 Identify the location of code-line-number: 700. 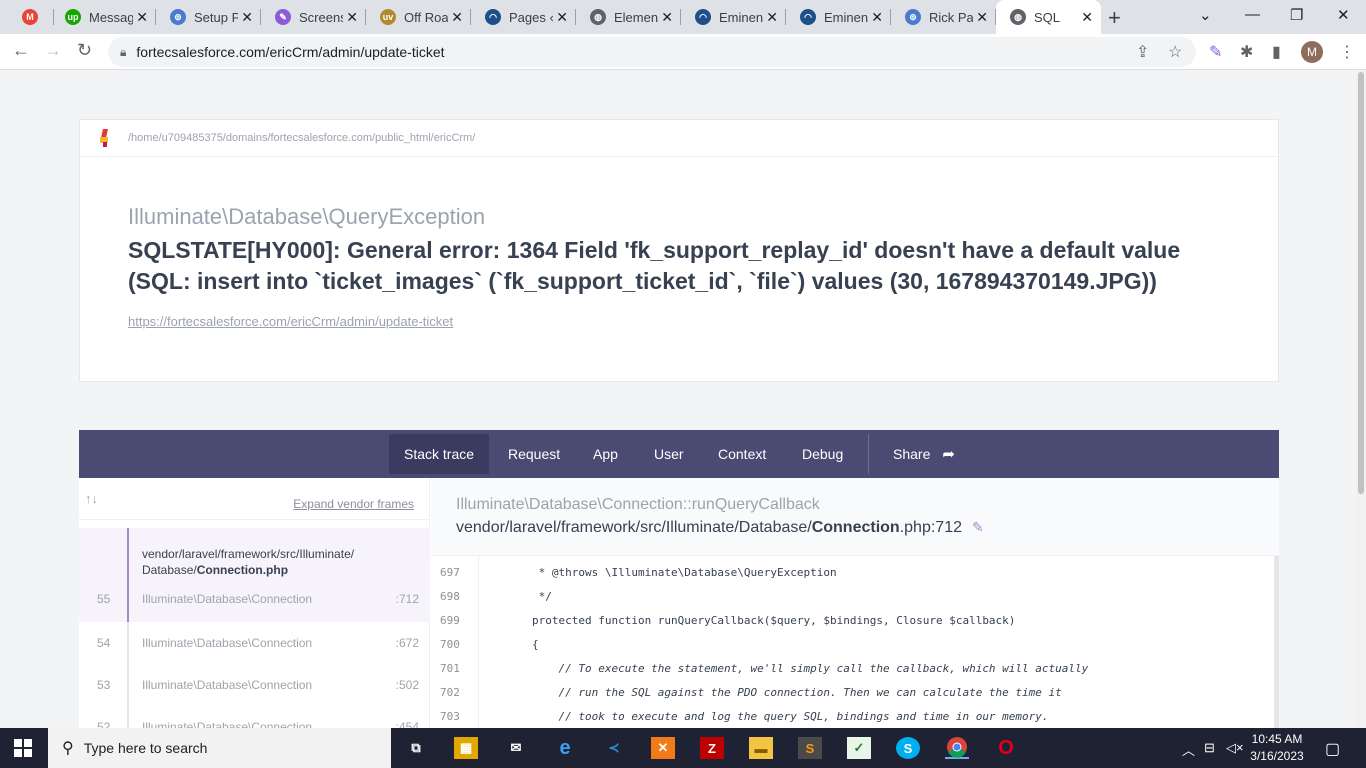
(450, 644).